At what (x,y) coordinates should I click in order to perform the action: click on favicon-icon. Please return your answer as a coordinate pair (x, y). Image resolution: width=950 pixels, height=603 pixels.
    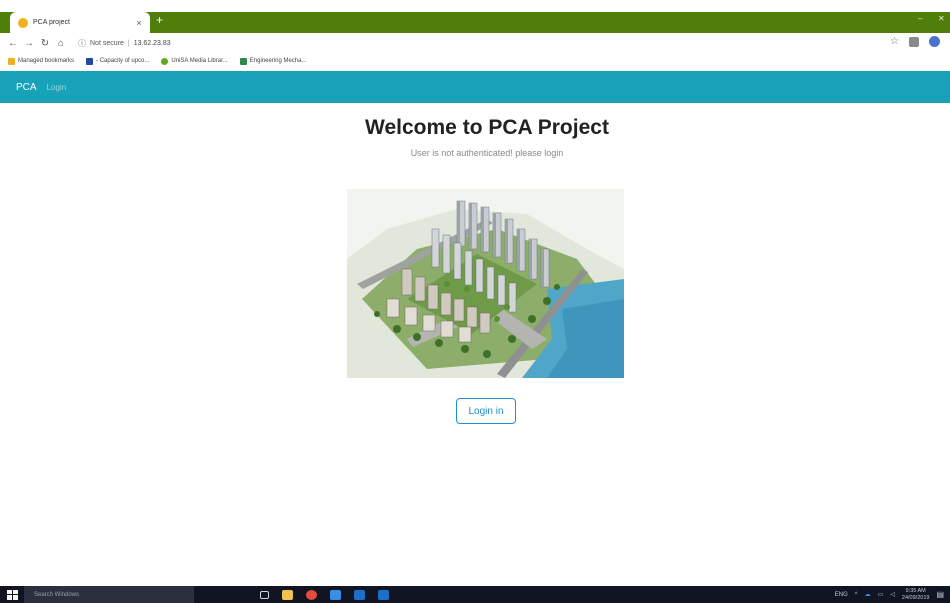
    Looking at the image, I should click on (23, 22).